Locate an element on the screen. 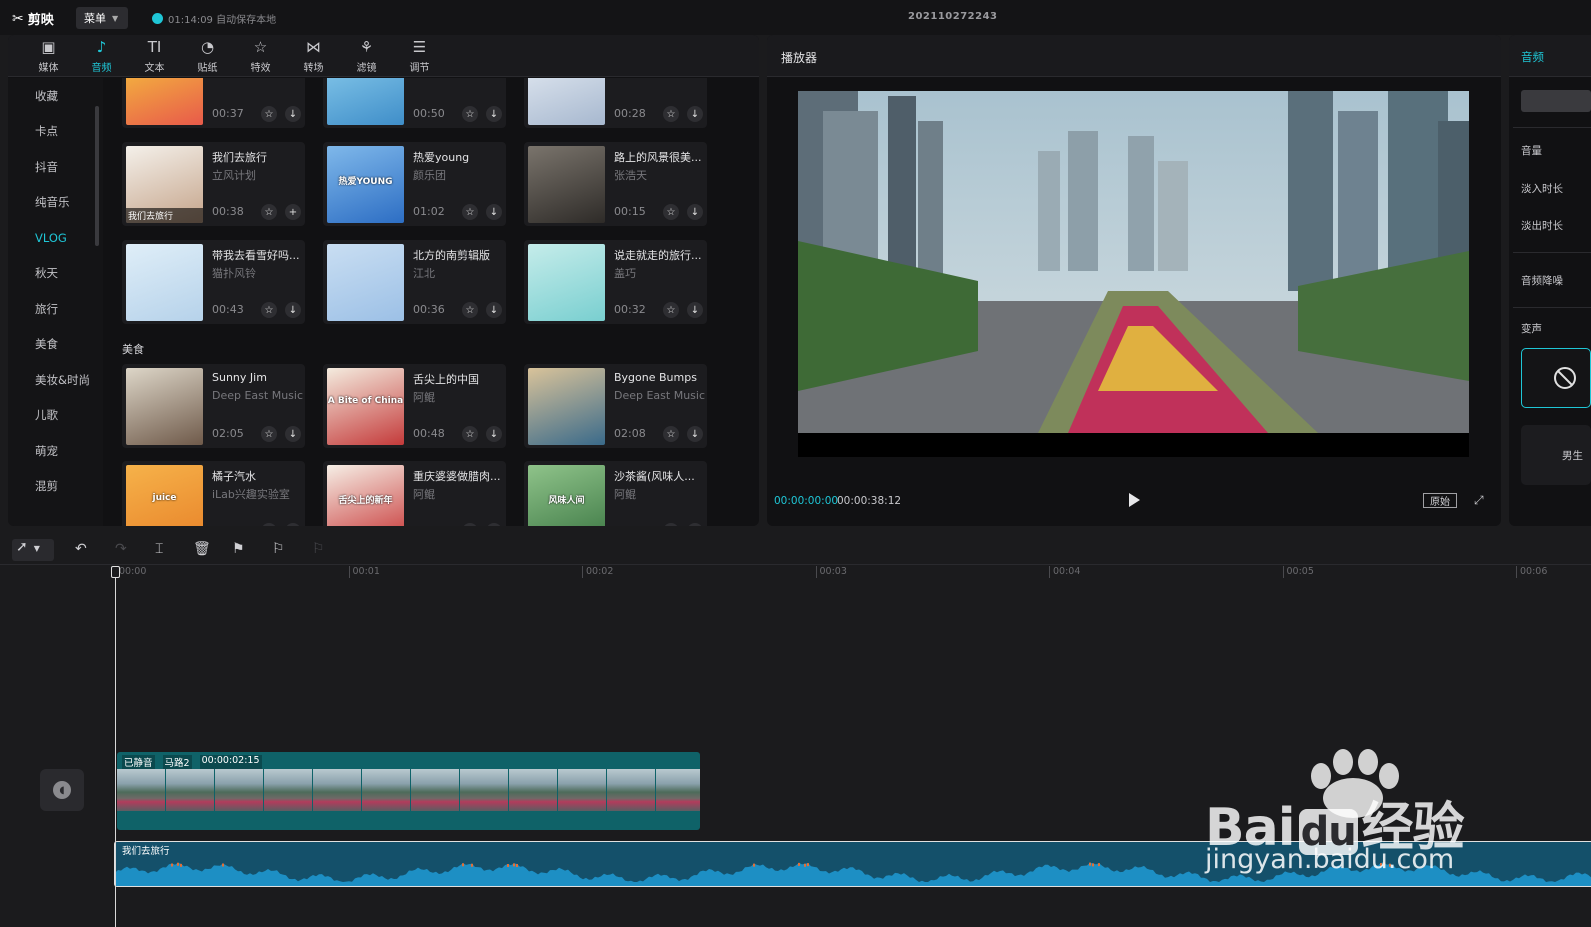 The width and height of the screenshot is (1591, 927). play-icon is located at coordinates (1134, 500).